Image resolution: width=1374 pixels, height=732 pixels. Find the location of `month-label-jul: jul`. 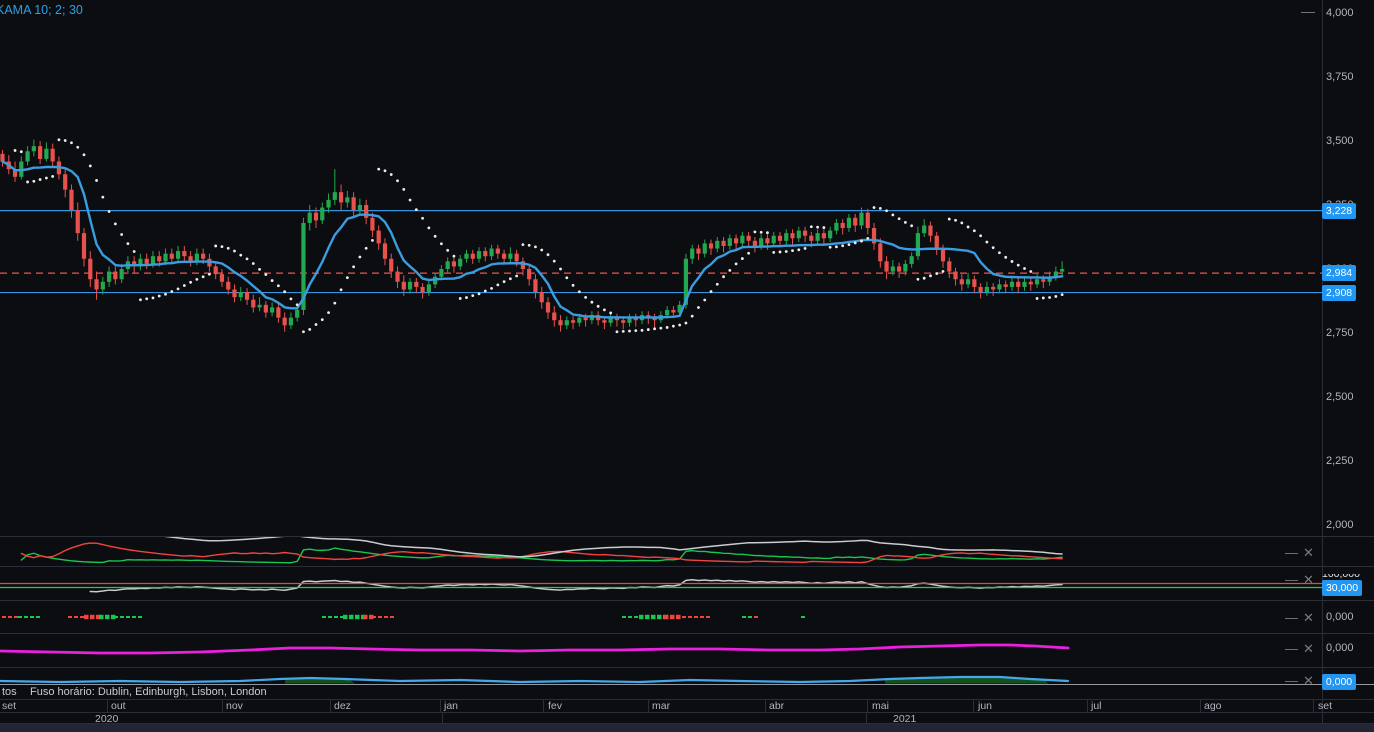

month-label-jul: jul is located at coordinates (1096, 706).